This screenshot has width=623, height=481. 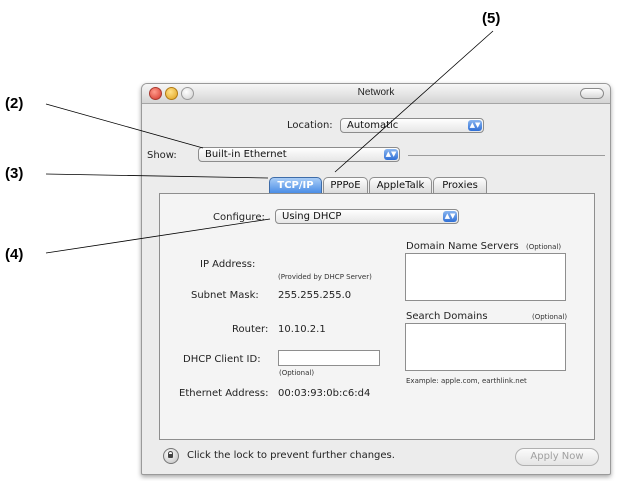 What do you see at coordinates (557, 457) in the screenshot?
I see `apply-now-button: Apply Now` at bounding box center [557, 457].